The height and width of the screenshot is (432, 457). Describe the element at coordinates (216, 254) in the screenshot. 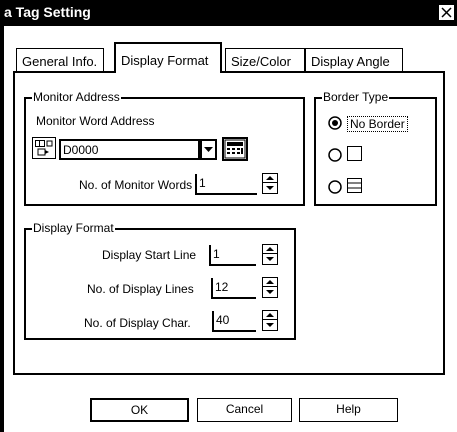

I see `start-line-value: 1` at that location.